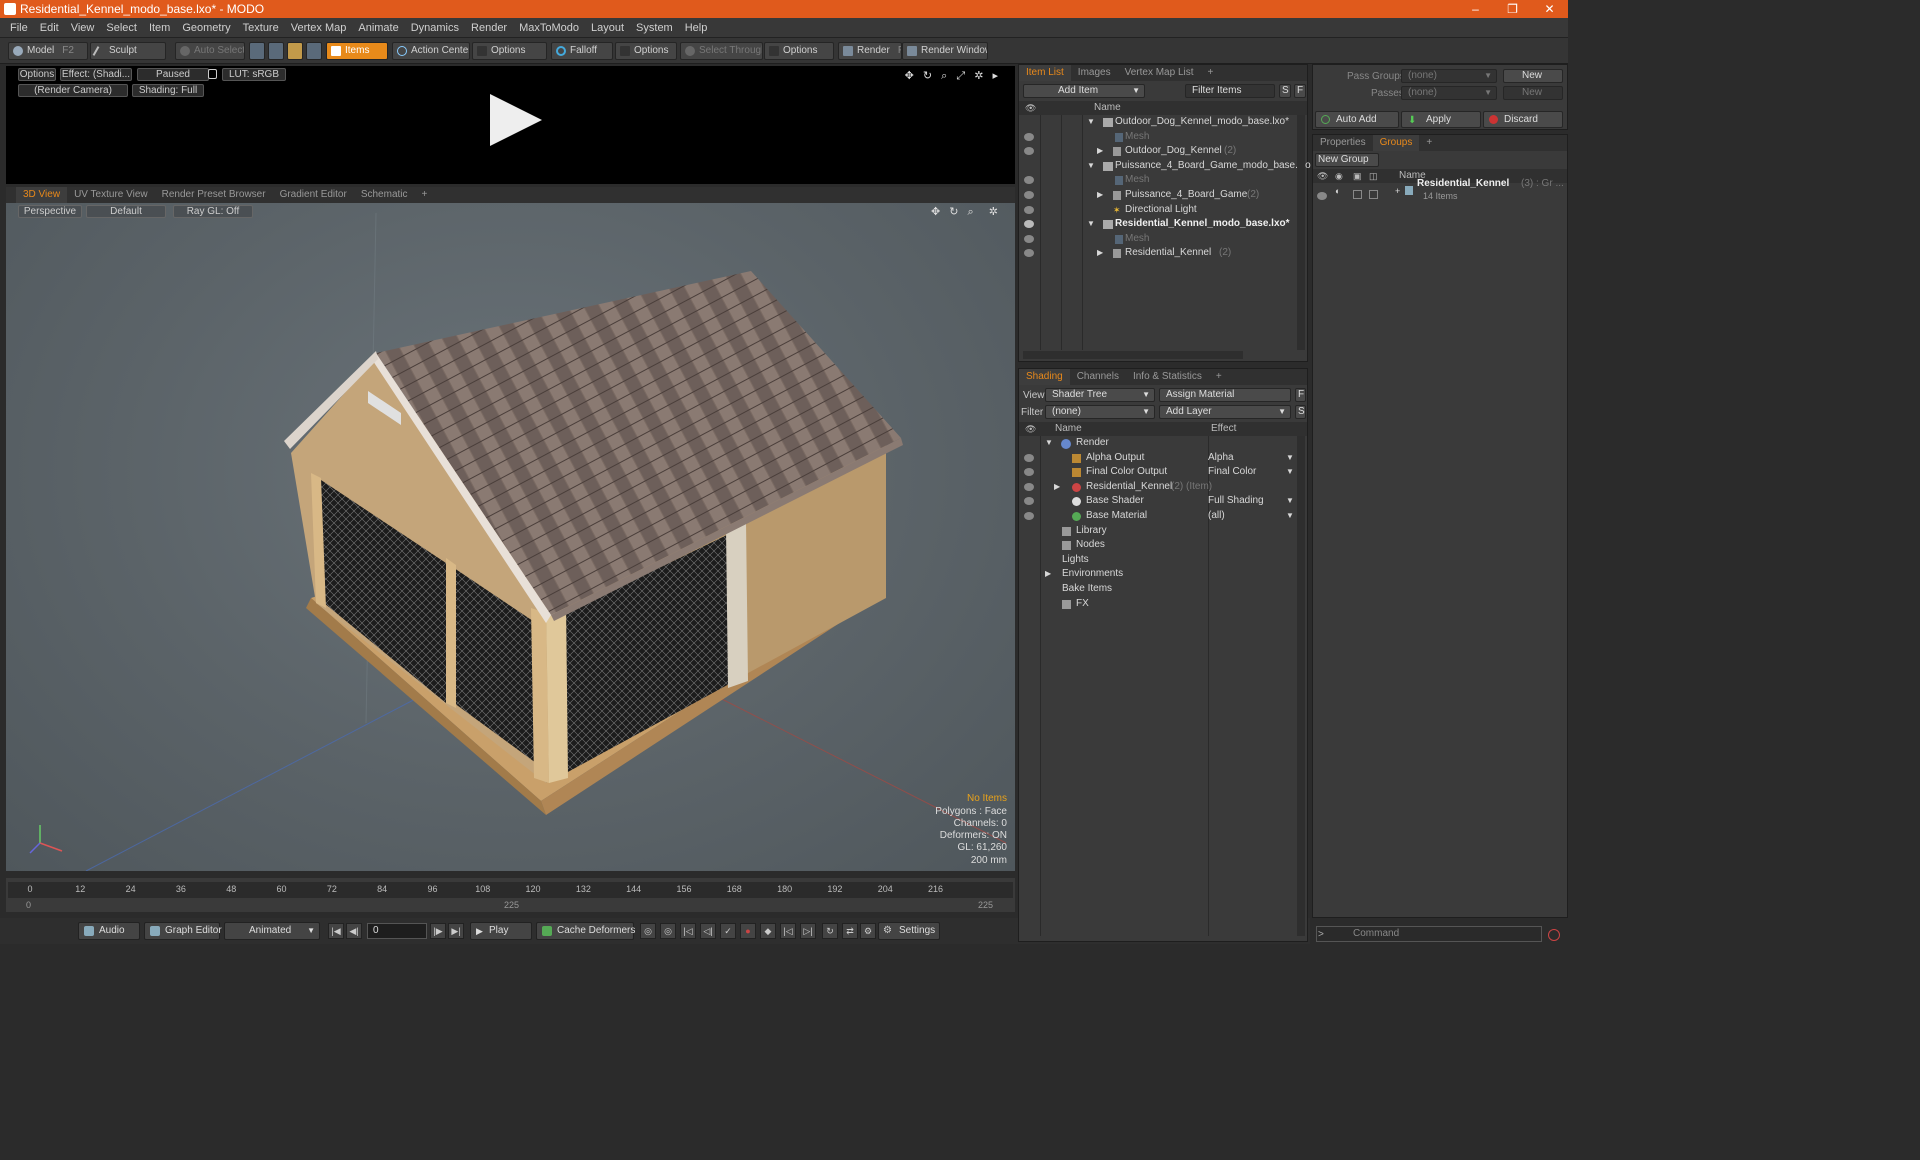 The image size is (1920, 1160). I want to click on filter-items-input: Filter Items, so click(1230, 91).